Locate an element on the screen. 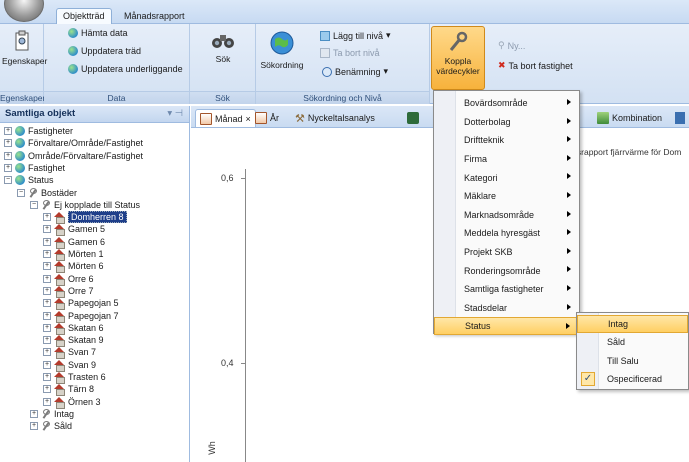 Image resolution: width=689 pixels, height=462 pixels. tree-node: + Mörten 1 is located at coordinates (73, 254).